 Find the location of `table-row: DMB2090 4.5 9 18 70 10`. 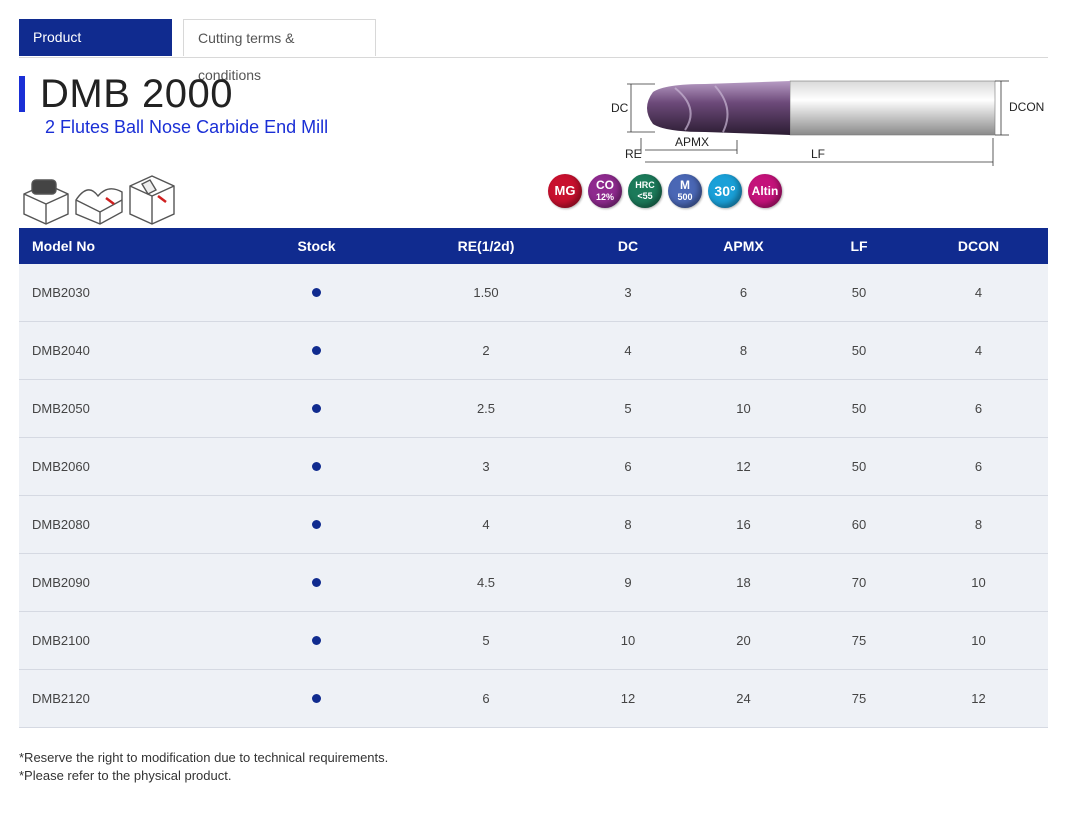

table-row: DMB2090 4.5 9 18 70 10 is located at coordinates (533, 582).